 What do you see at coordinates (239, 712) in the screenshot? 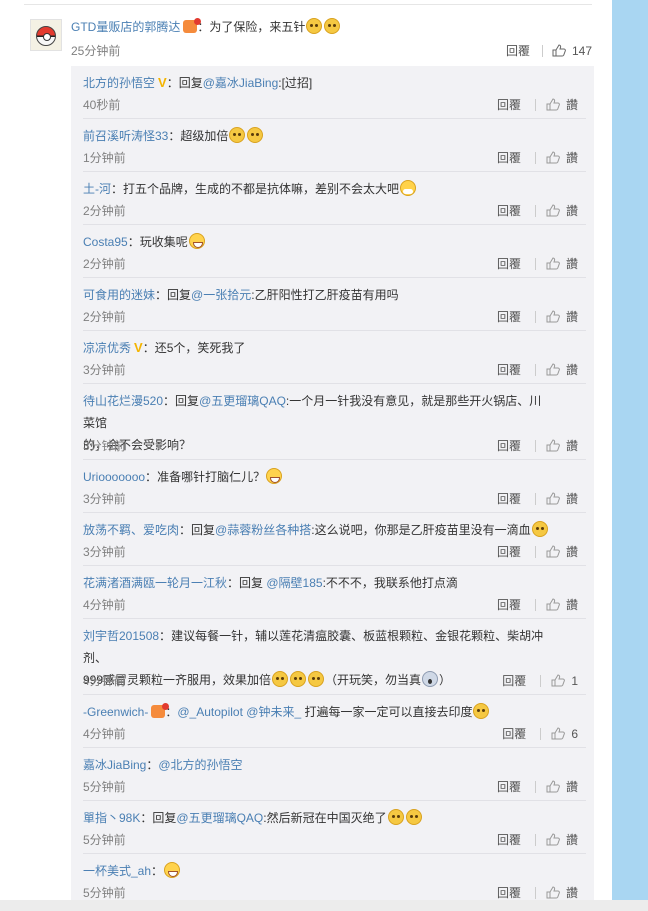
I see `reply-mention: @_Autopilot @钟未来_` at bounding box center [239, 712].